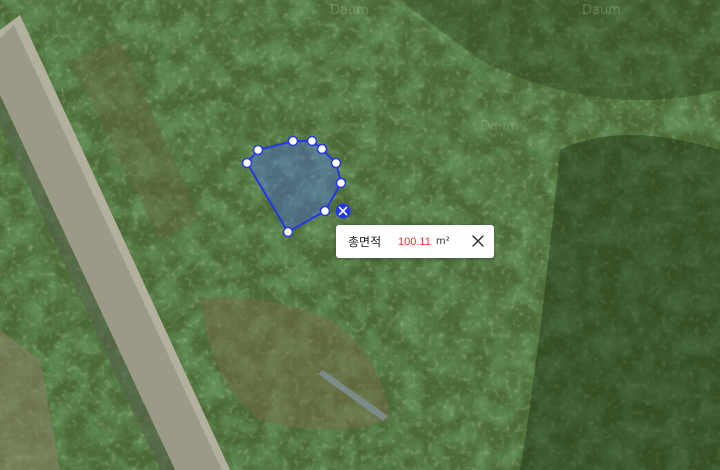  I want to click on total-area-label: 총면적, so click(365, 242).